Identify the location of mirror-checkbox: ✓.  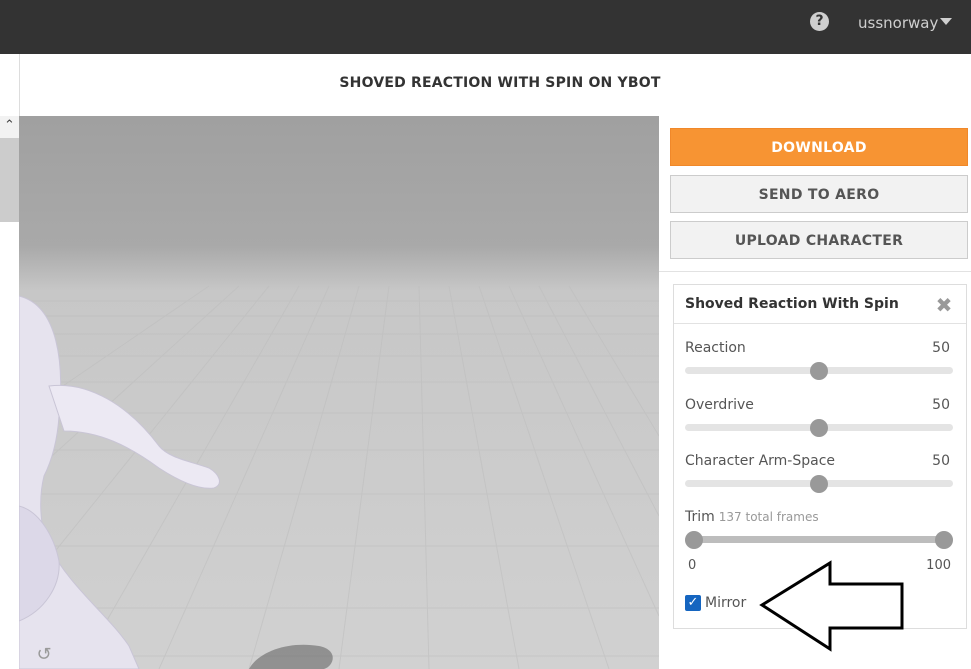
(693, 603).